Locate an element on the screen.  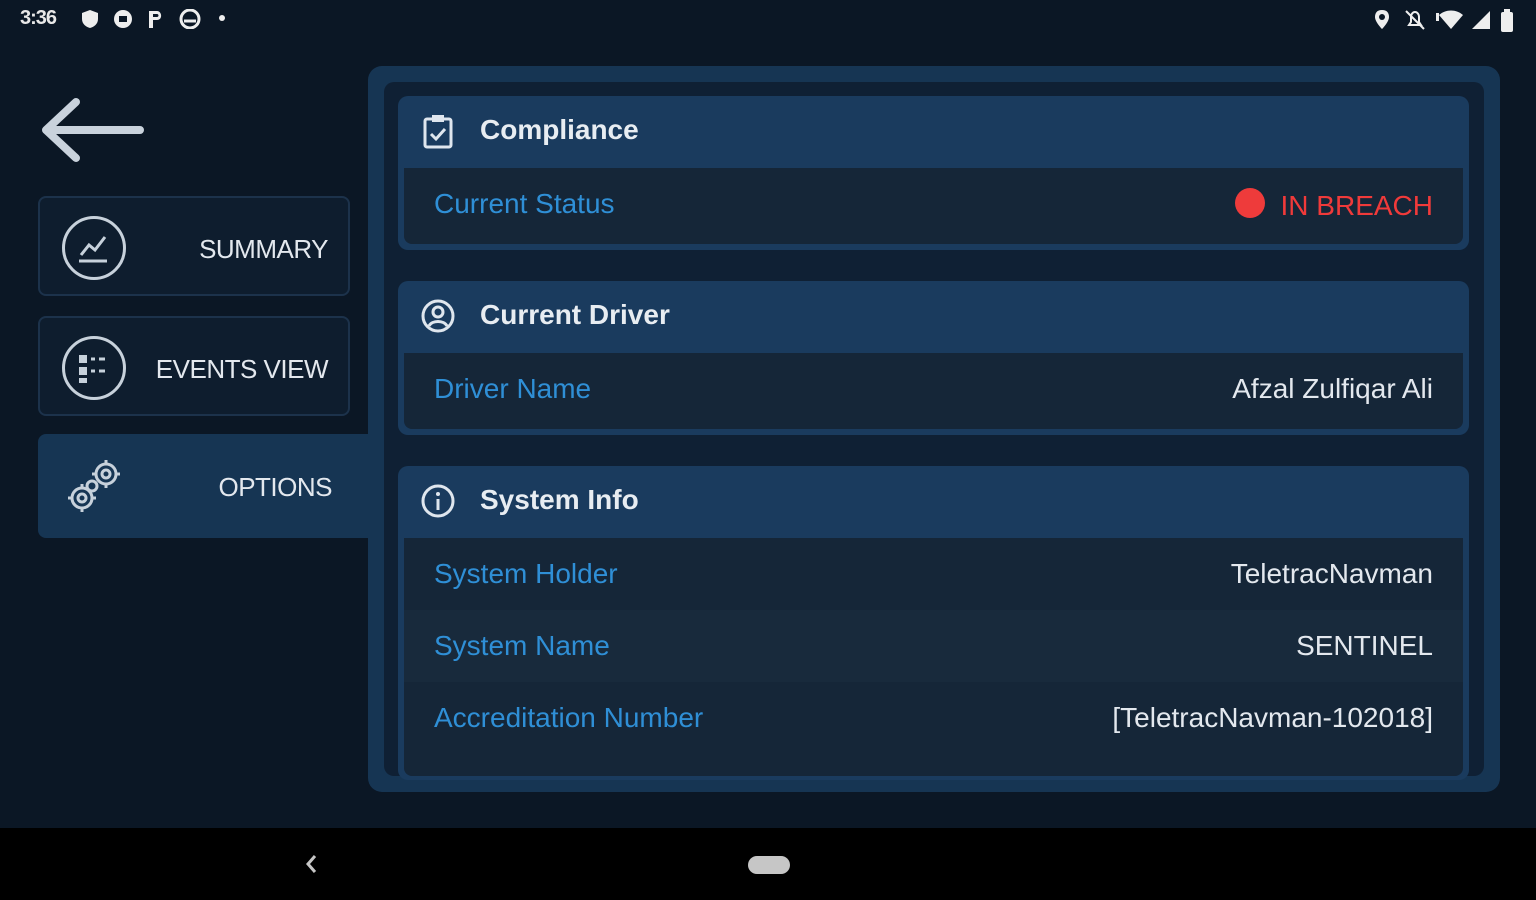
home-pill-icon is located at coordinates (769, 865).